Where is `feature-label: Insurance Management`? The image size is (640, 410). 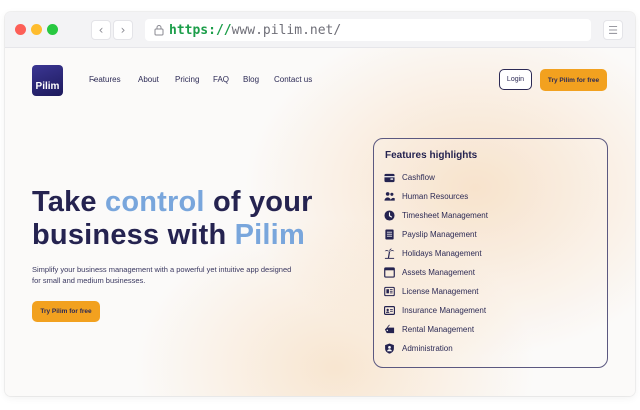 feature-label: Insurance Management is located at coordinates (444, 310).